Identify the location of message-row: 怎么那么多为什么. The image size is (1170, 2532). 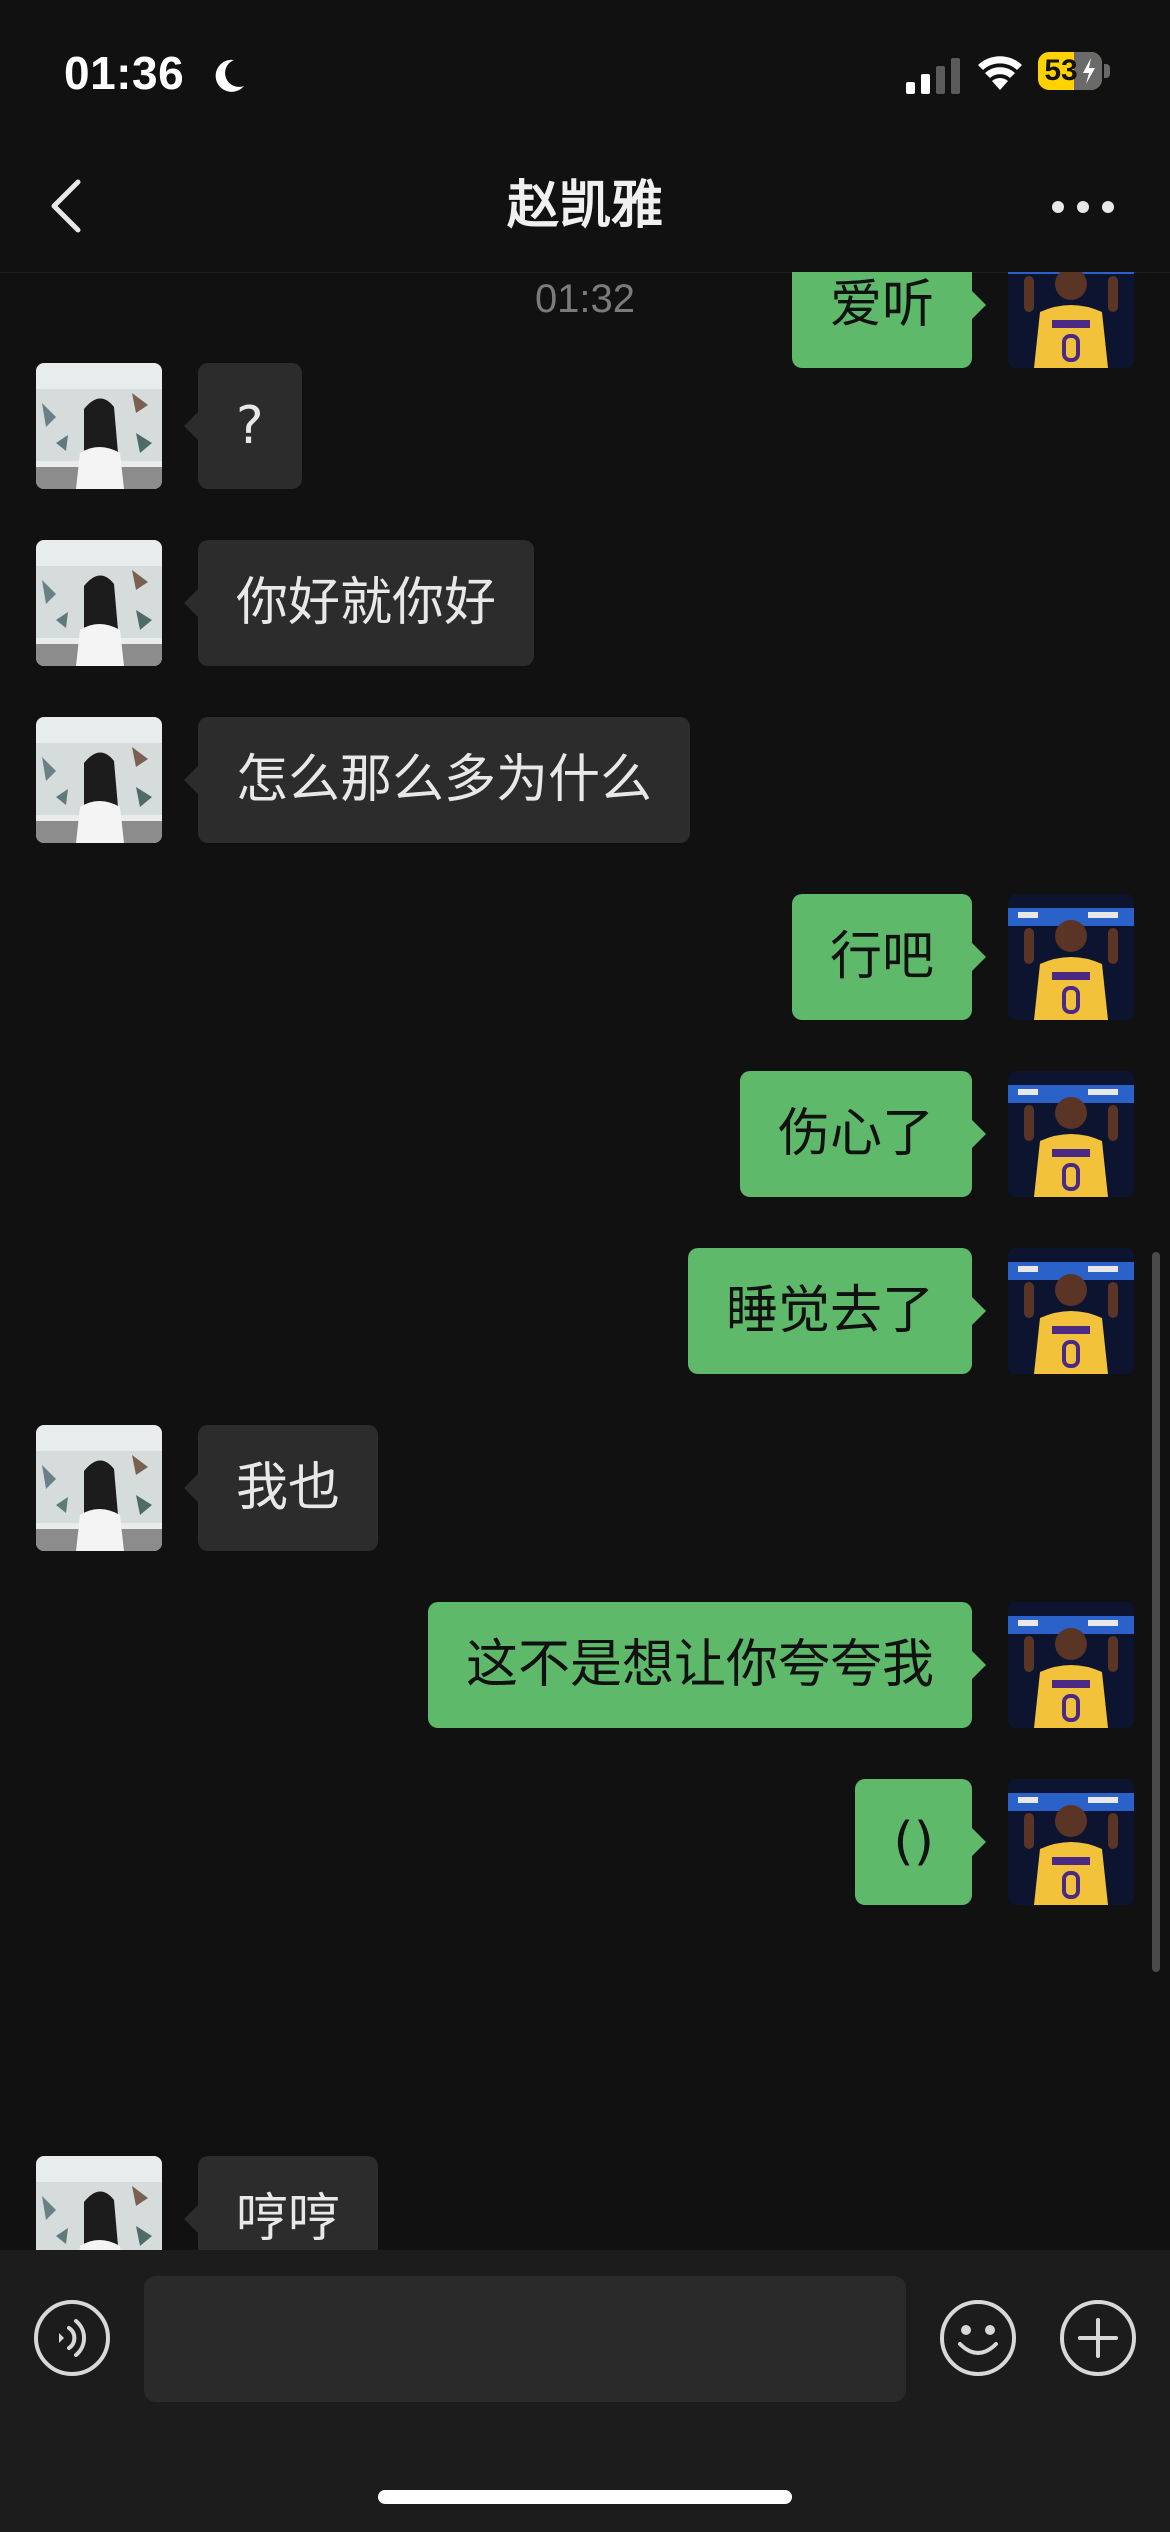
(585, 780).